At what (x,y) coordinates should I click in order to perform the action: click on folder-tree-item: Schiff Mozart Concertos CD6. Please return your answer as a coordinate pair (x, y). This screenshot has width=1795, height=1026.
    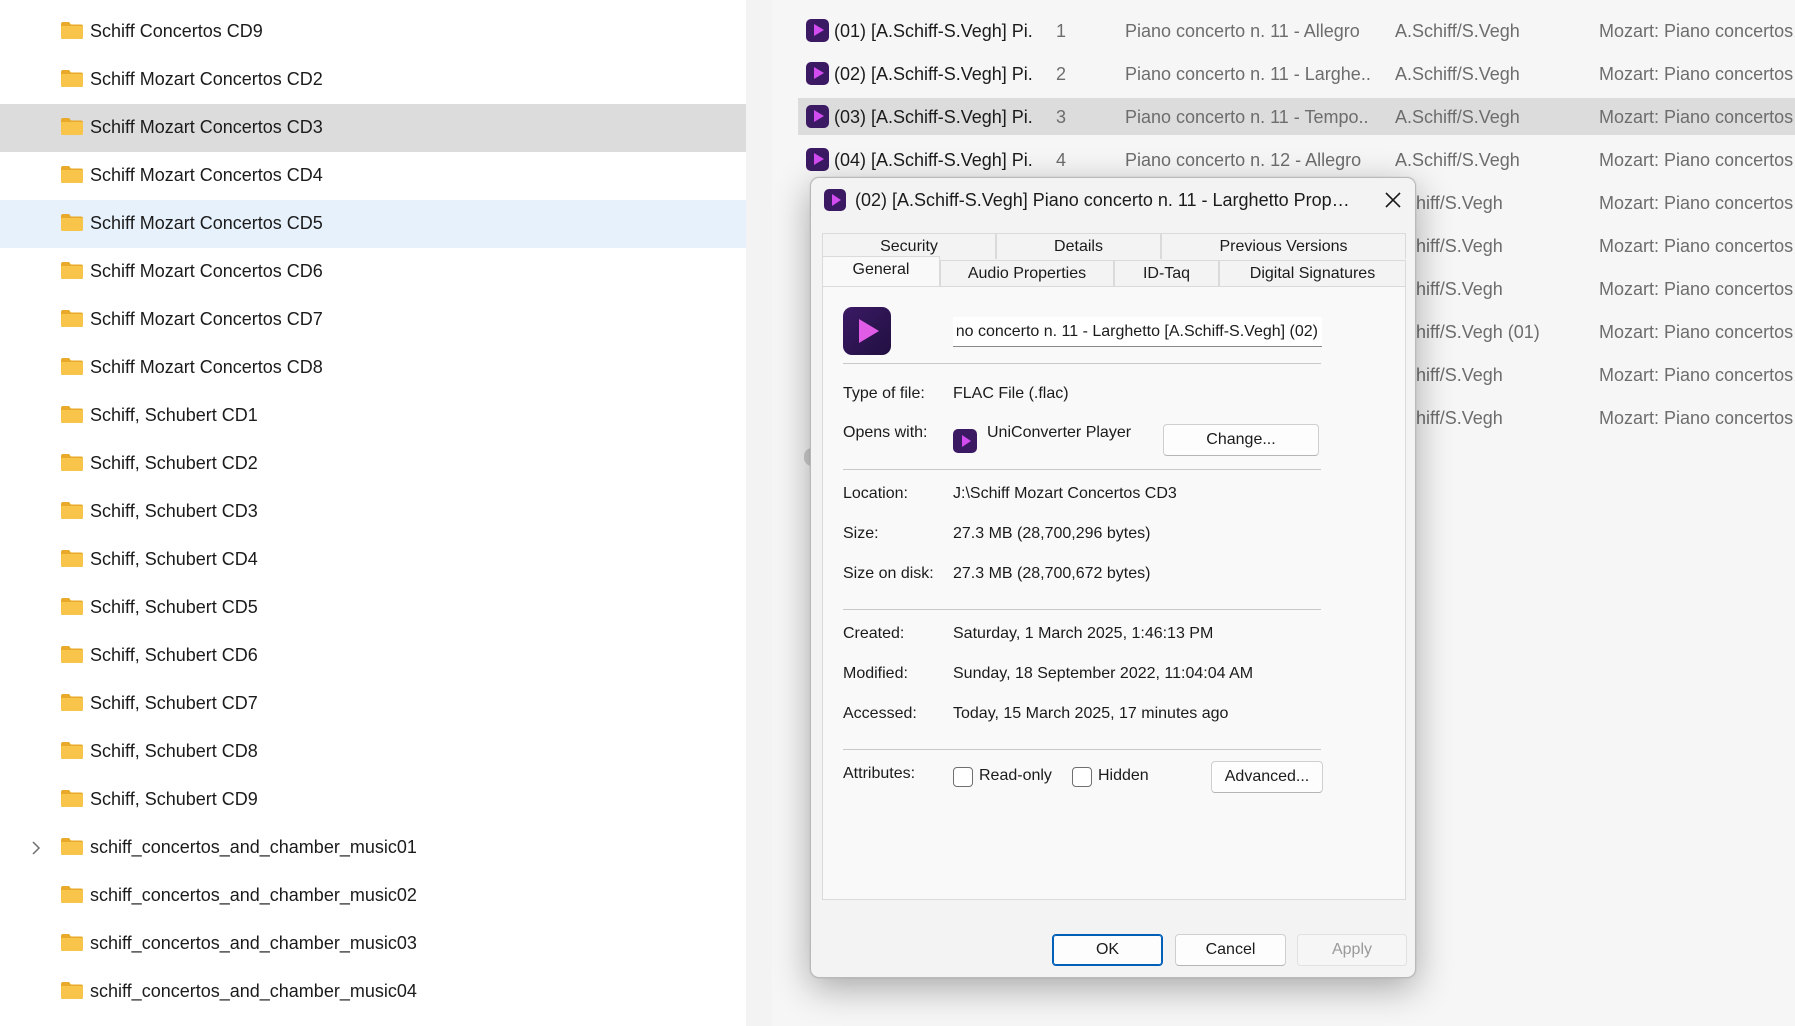
    Looking at the image, I should click on (373, 272).